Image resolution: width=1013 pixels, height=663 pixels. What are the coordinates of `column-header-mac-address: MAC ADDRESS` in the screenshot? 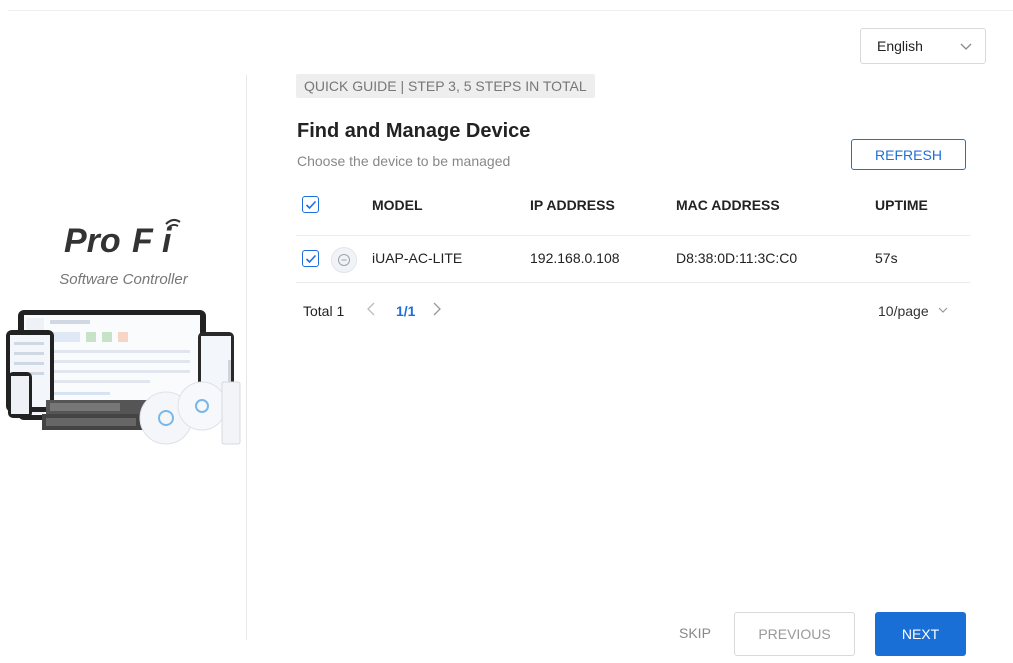 It's located at (728, 205).